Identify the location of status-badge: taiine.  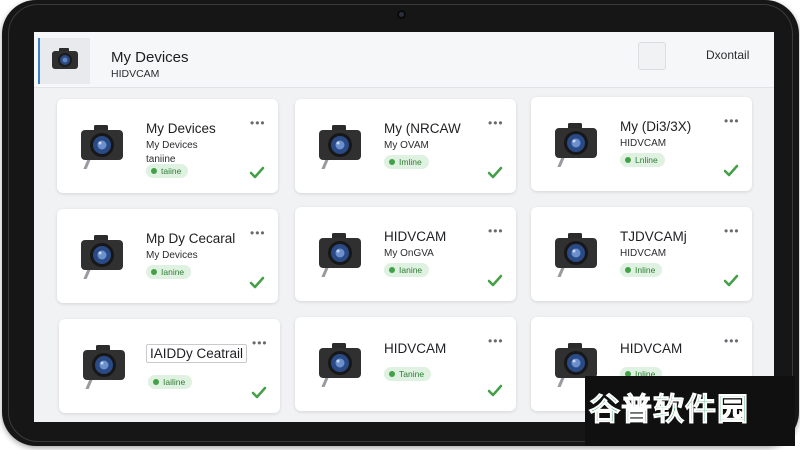
(167, 171).